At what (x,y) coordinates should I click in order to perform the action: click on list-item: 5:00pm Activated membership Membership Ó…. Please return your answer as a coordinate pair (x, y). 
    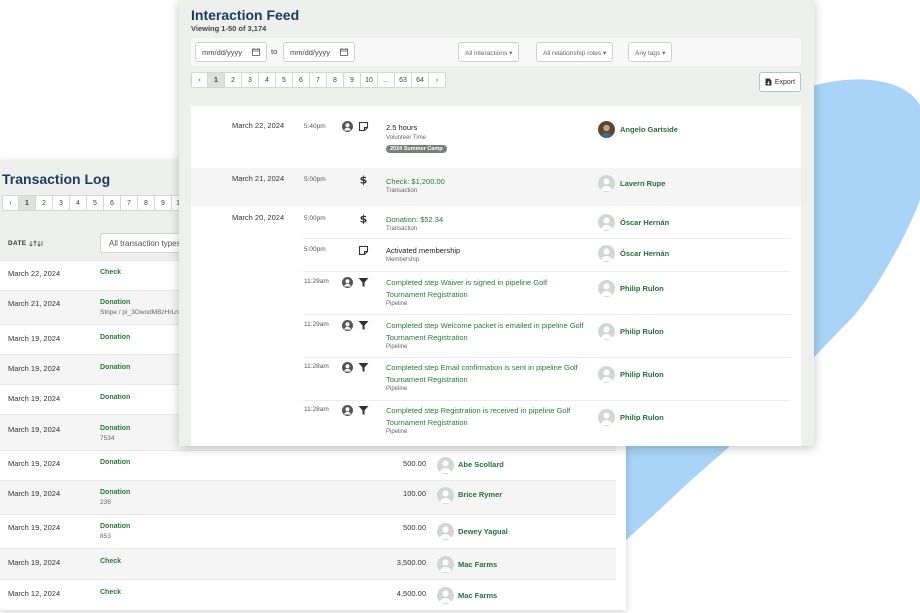
    Looking at the image, I should click on (496, 255).